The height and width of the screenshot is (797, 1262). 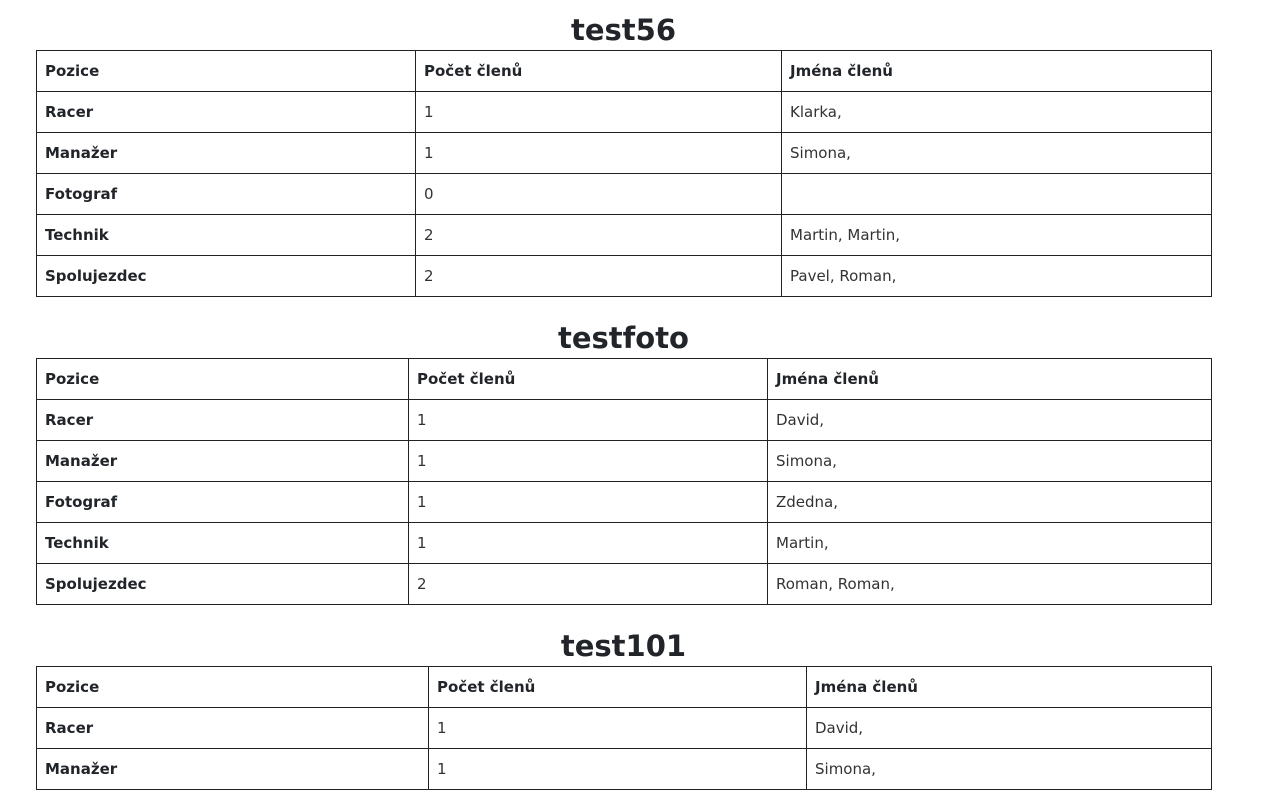 I want to click on table-row: Technik 2 Martin, Martin,, so click(x=624, y=235).